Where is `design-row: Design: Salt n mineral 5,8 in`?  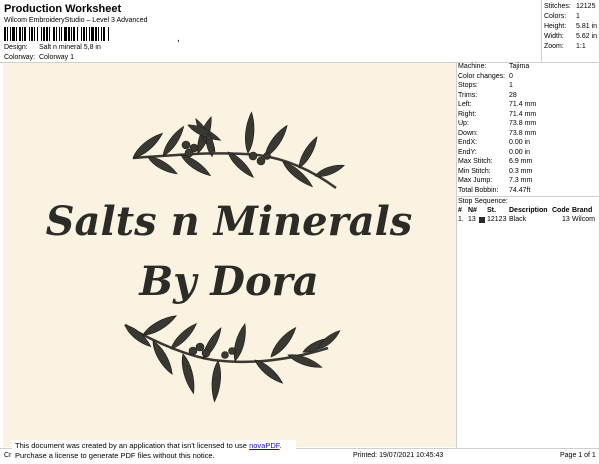 design-row: Design: Salt n mineral 5,8 in is located at coordinates (52, 47).